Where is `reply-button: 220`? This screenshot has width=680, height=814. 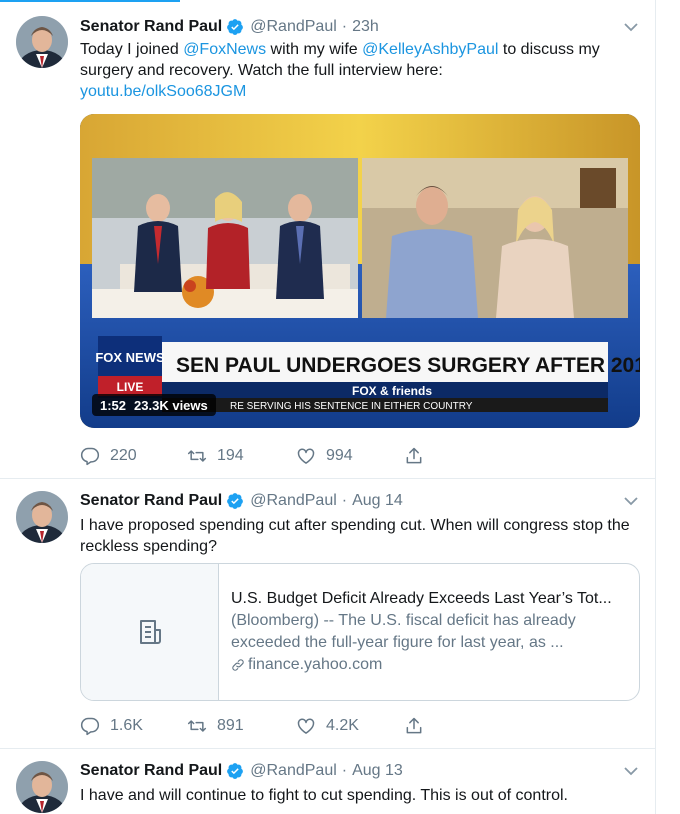
reply-button: 220 is located at coordinates (133, 456).